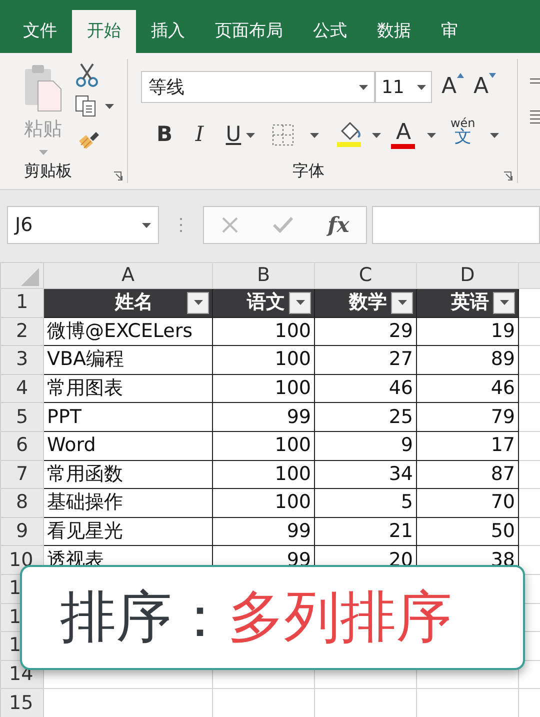 The image size is (540, 717). I want to click on name-box: J6, so click(83, 225).